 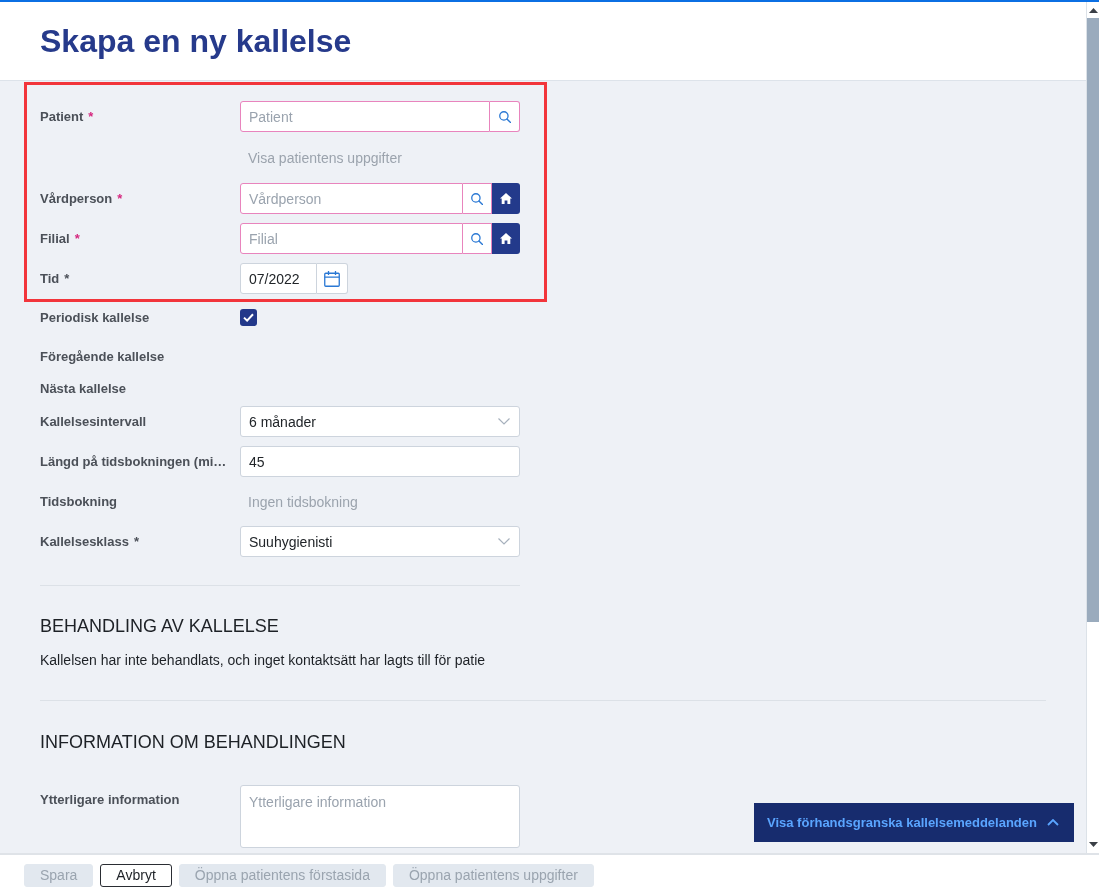 I want to click on field-label: Föregående kallelse, so click(x=102, y=357).